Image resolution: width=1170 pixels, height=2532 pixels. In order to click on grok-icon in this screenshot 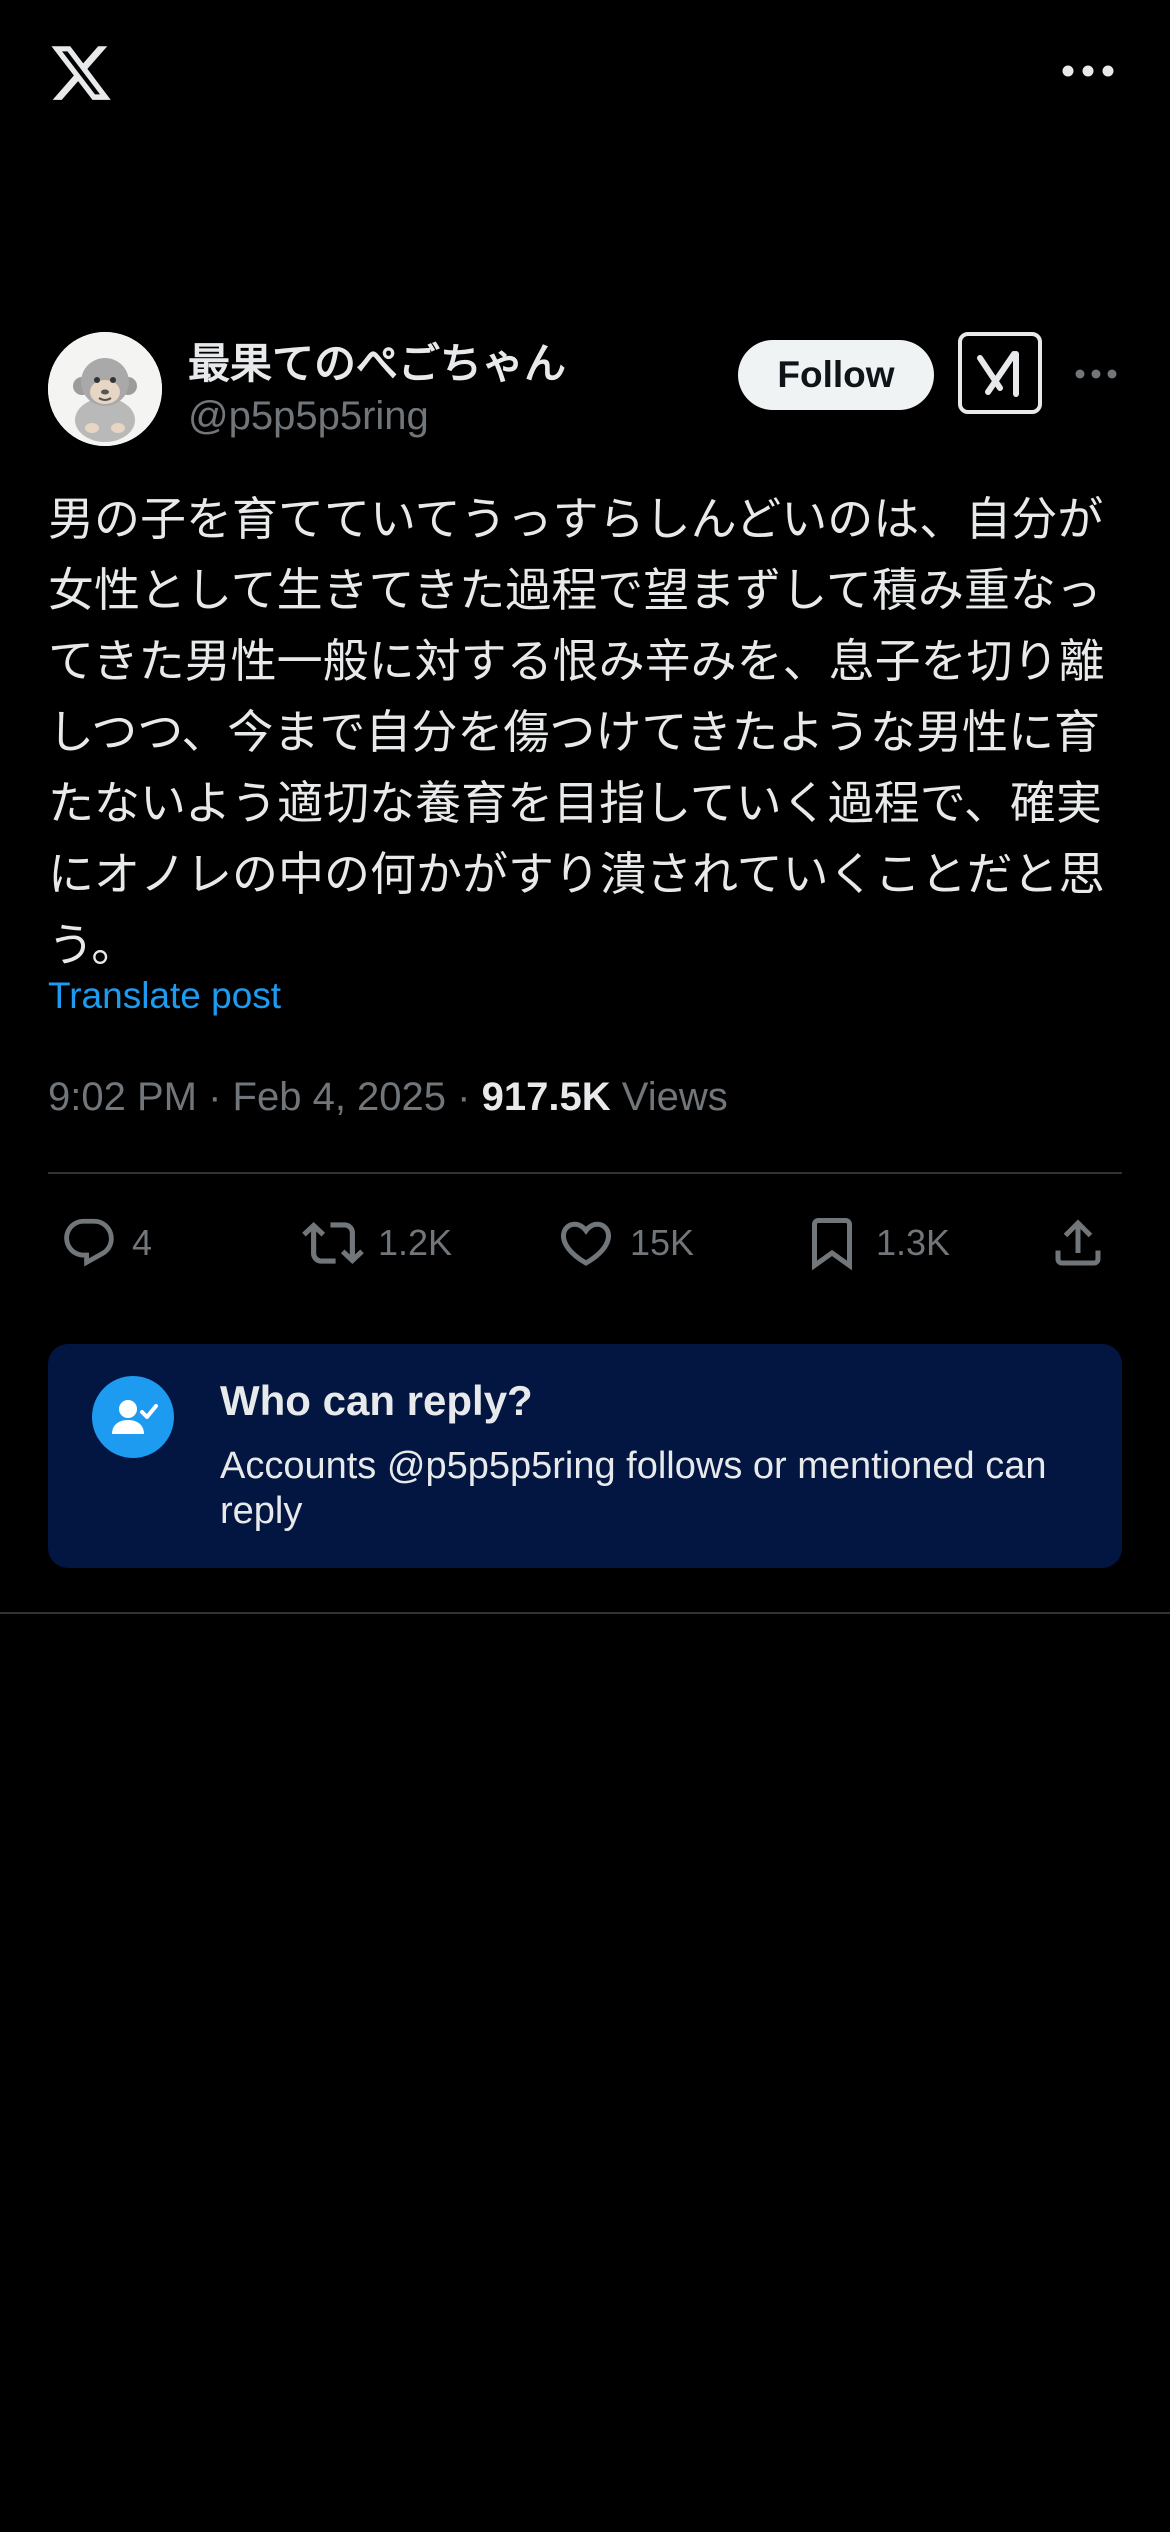, I will do `click(998, 374)`.